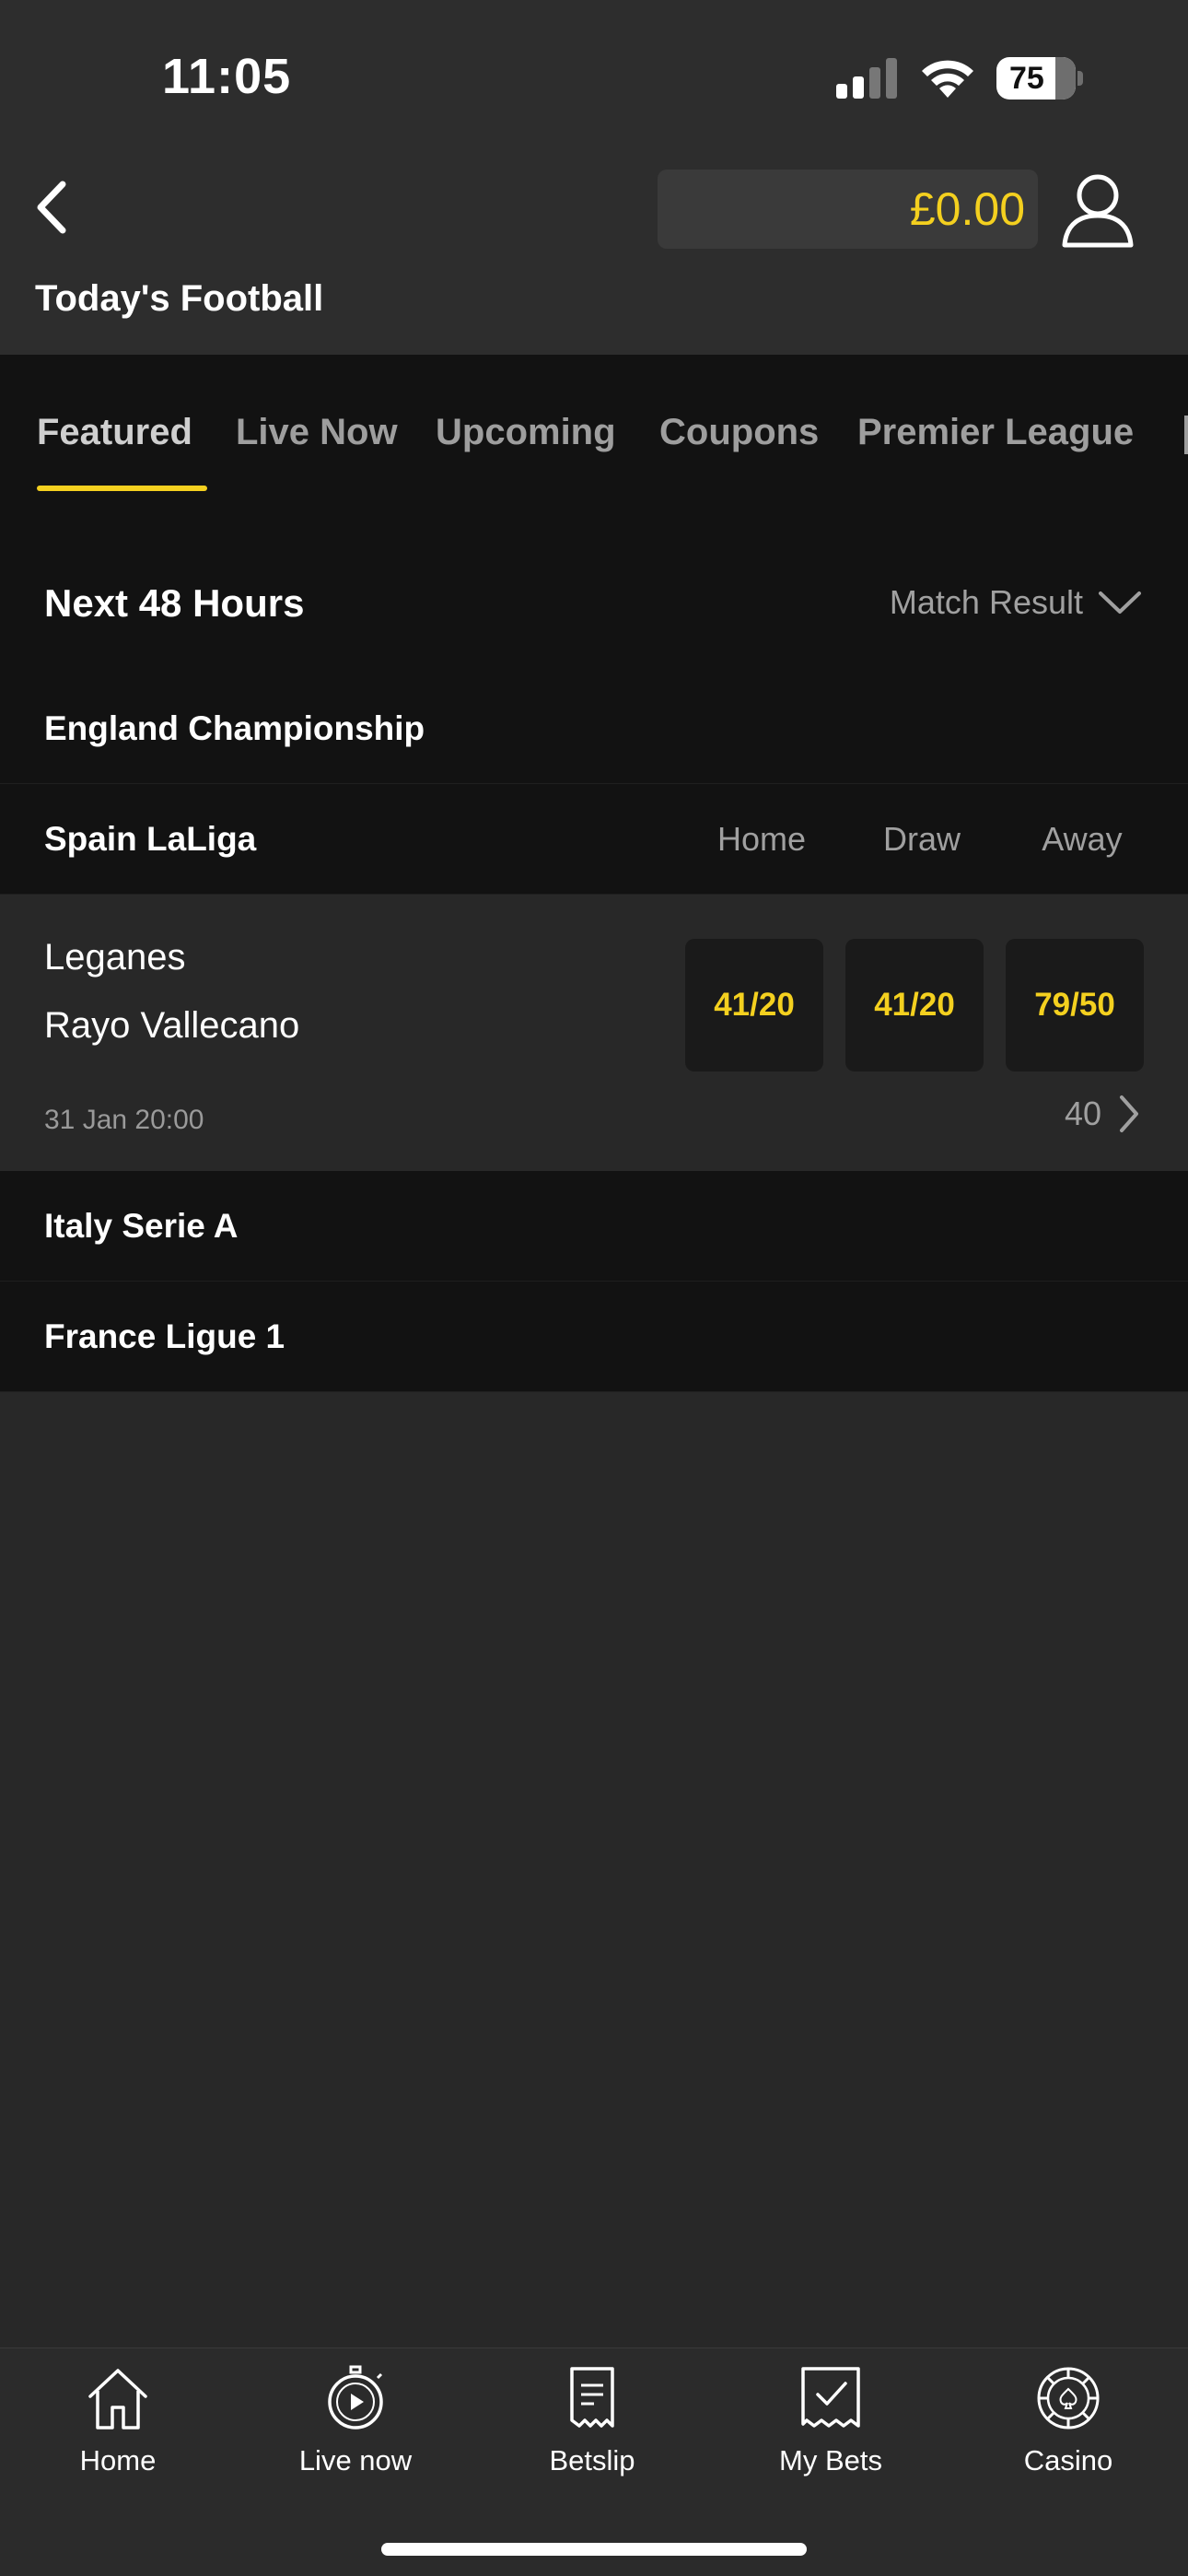  Describe the element at coordinates (761, 839) in the screenshot. I see `column-home: Home` at that location.